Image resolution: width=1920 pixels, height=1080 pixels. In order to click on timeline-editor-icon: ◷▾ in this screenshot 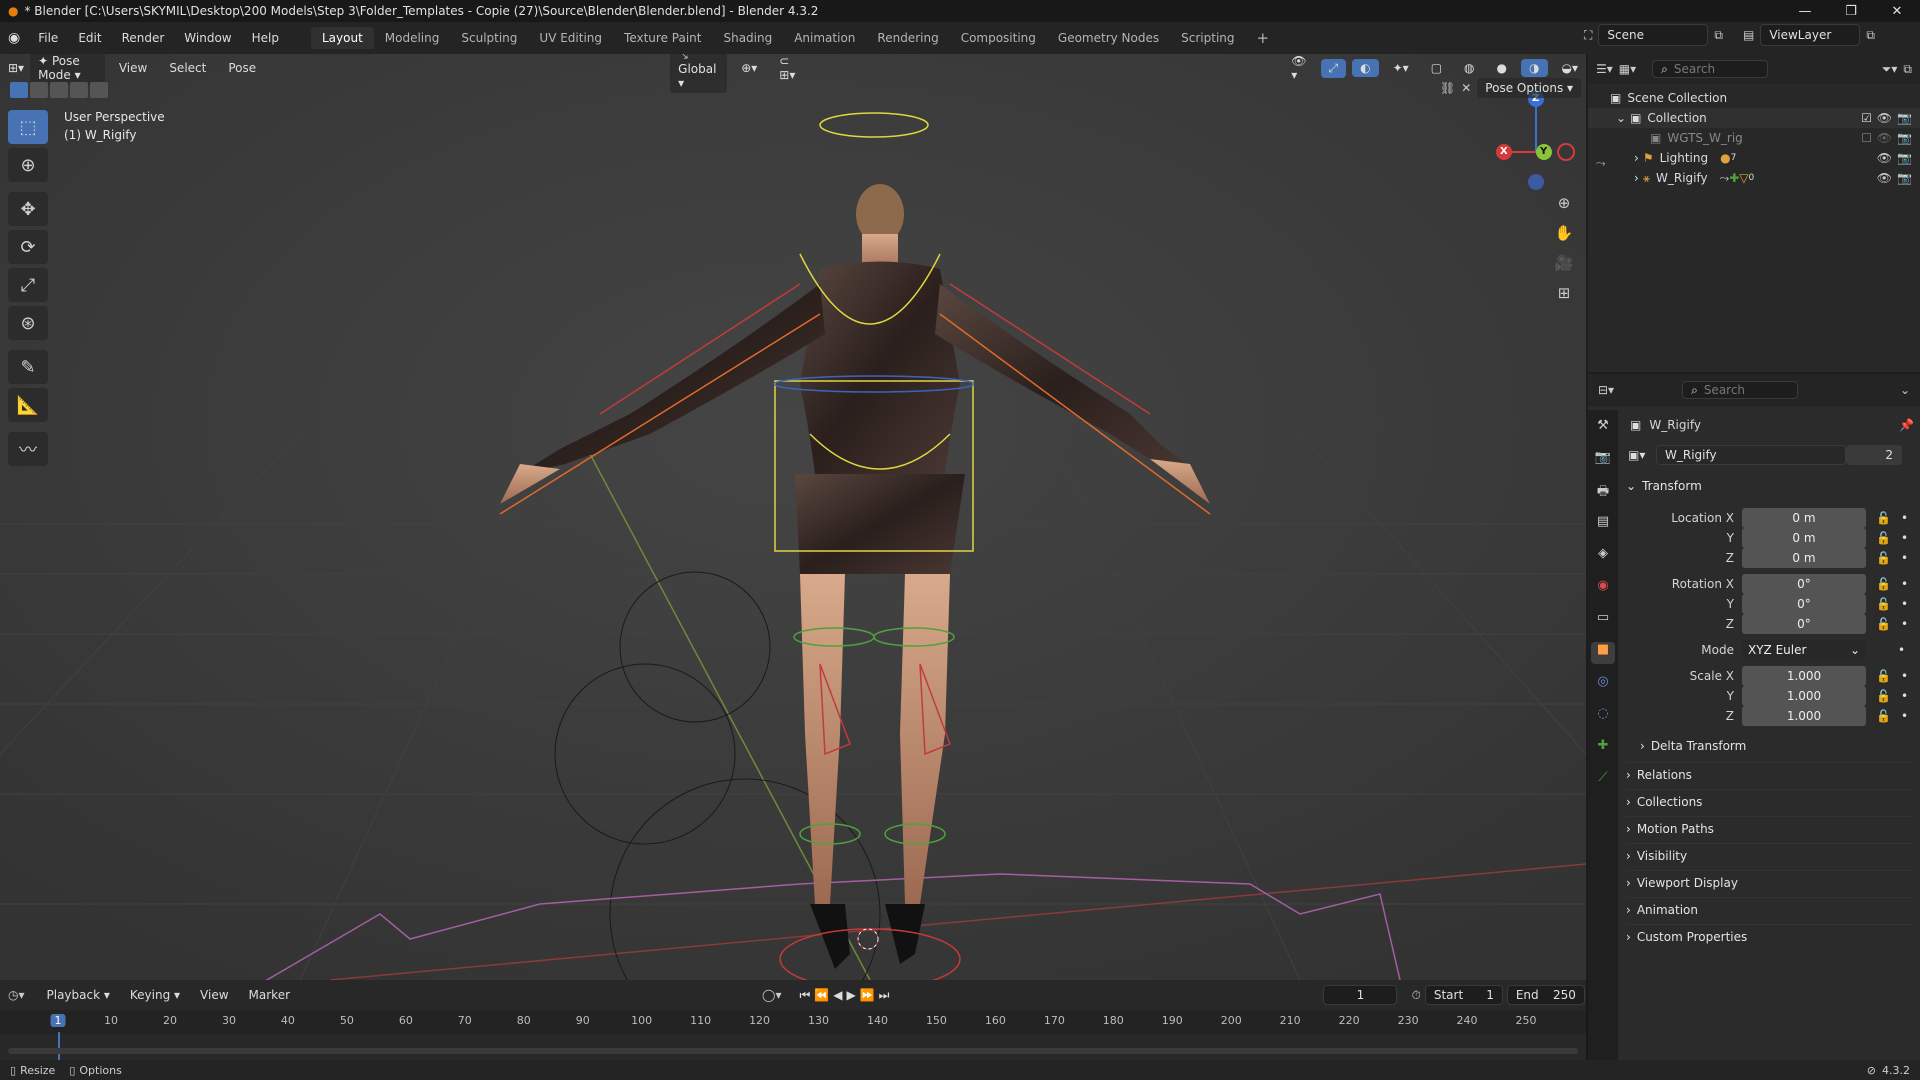, I will do `click(16, 995)`.